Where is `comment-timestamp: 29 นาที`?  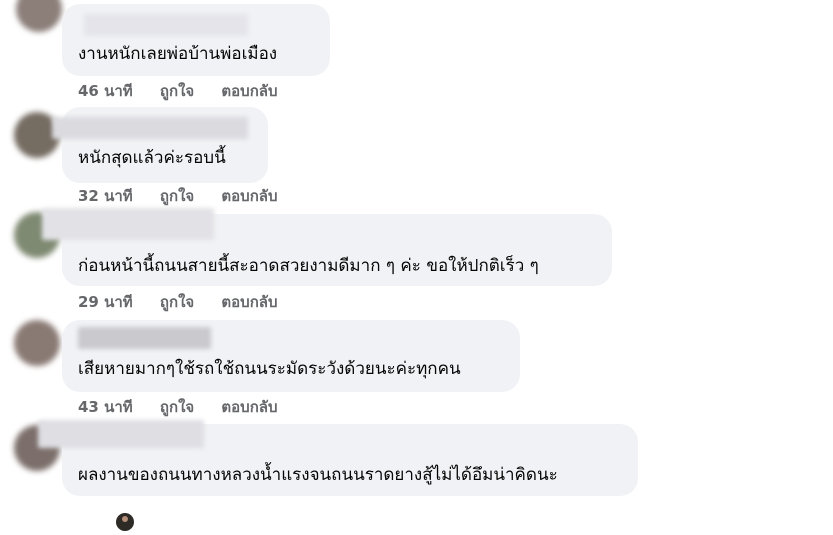
comment-timestamp: 29 นาที is located at coordinates (105, 302).